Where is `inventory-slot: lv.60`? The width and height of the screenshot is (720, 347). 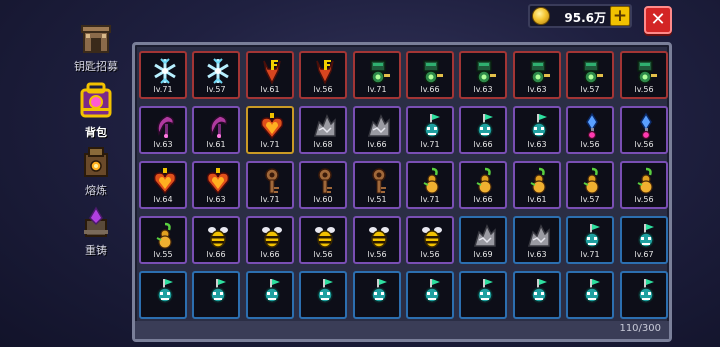 inventory-slot: lv.60 is located at coordinates (323, 185).